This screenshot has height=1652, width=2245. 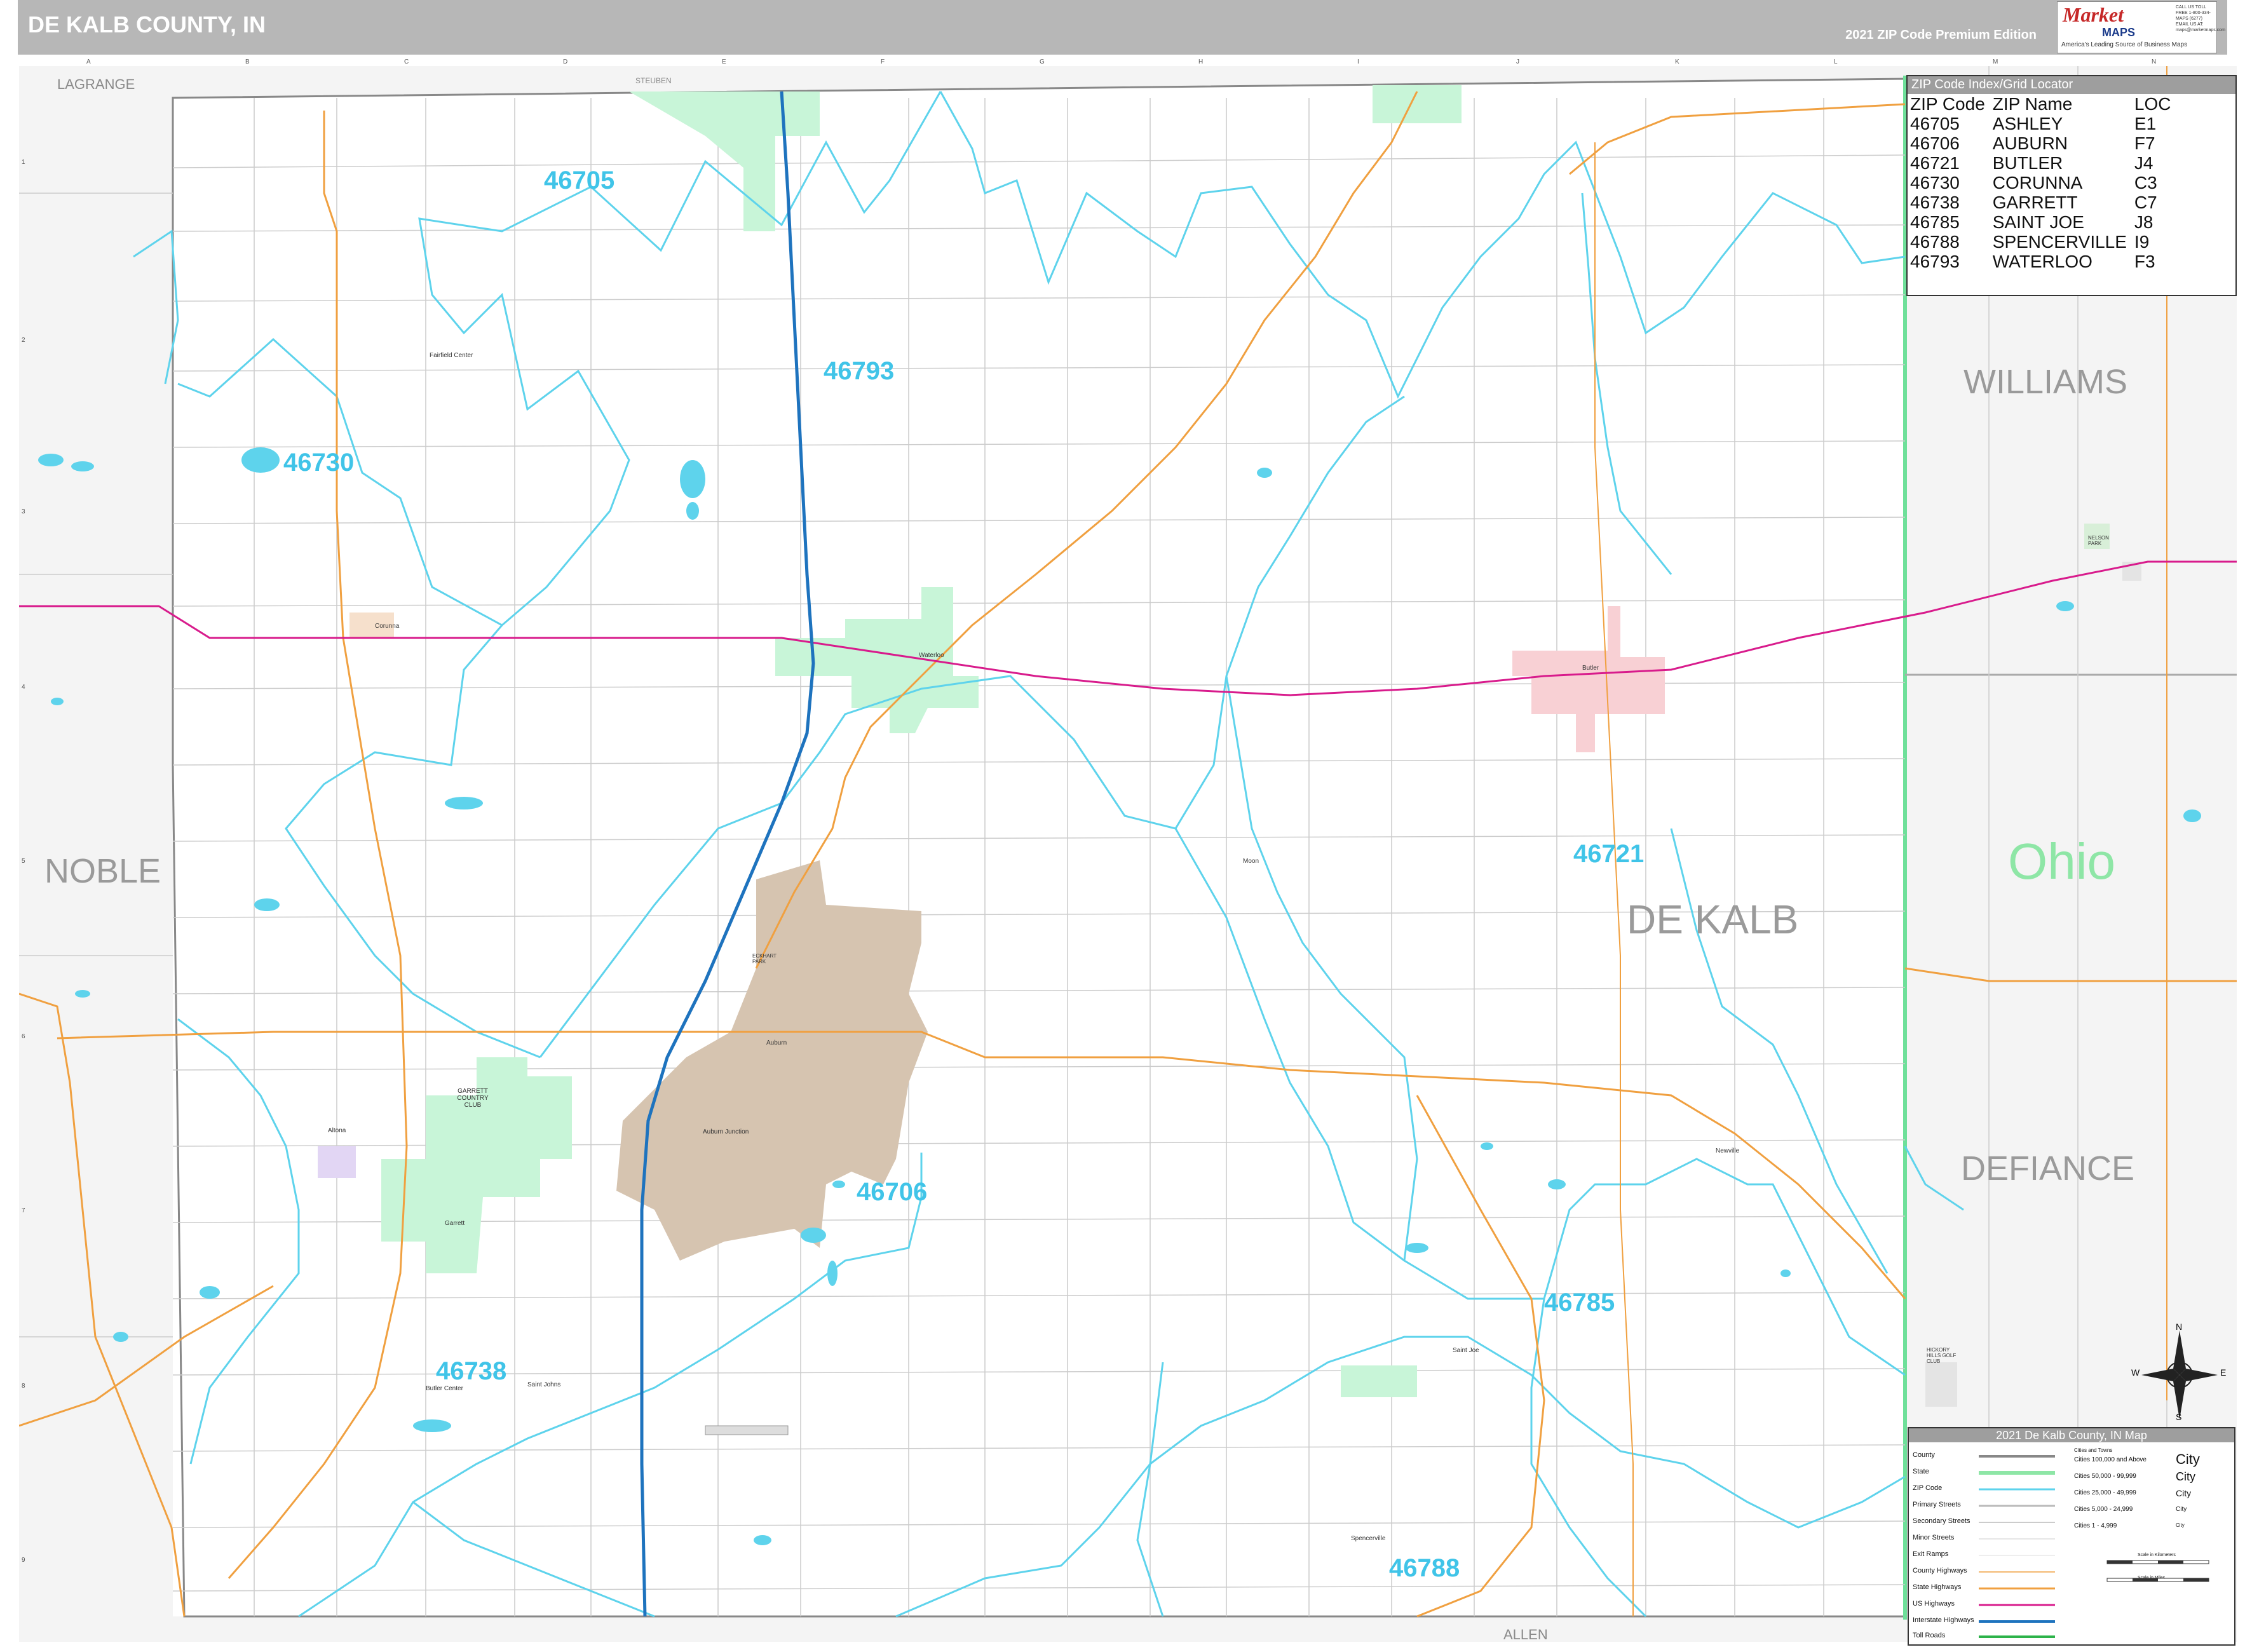 I want to click on zip-label-46788: 46788, so click(x=1424, y=1569).